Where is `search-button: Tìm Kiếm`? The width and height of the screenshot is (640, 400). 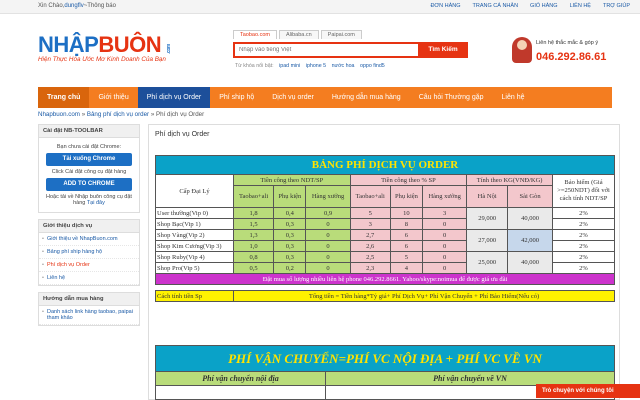
search-button: Tìm Kiếm is located at coordinates (443, 50).